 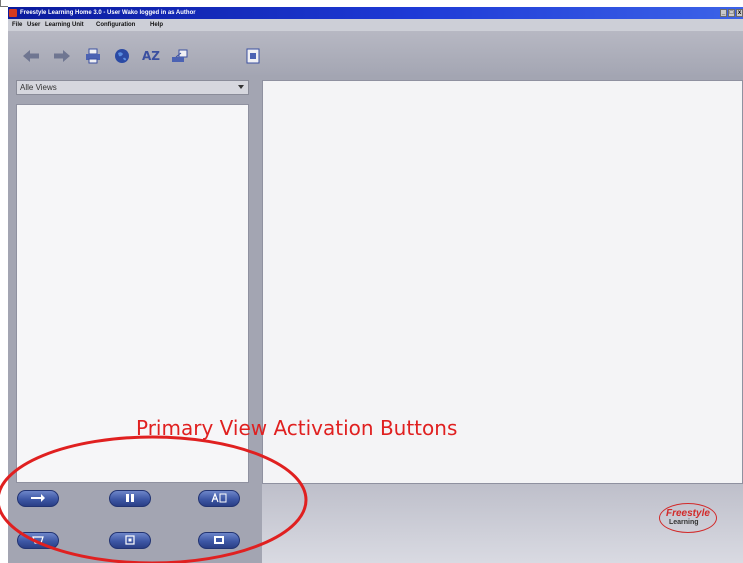 I want to click on view-selector: Alle Views, so click(x=132, y=87).